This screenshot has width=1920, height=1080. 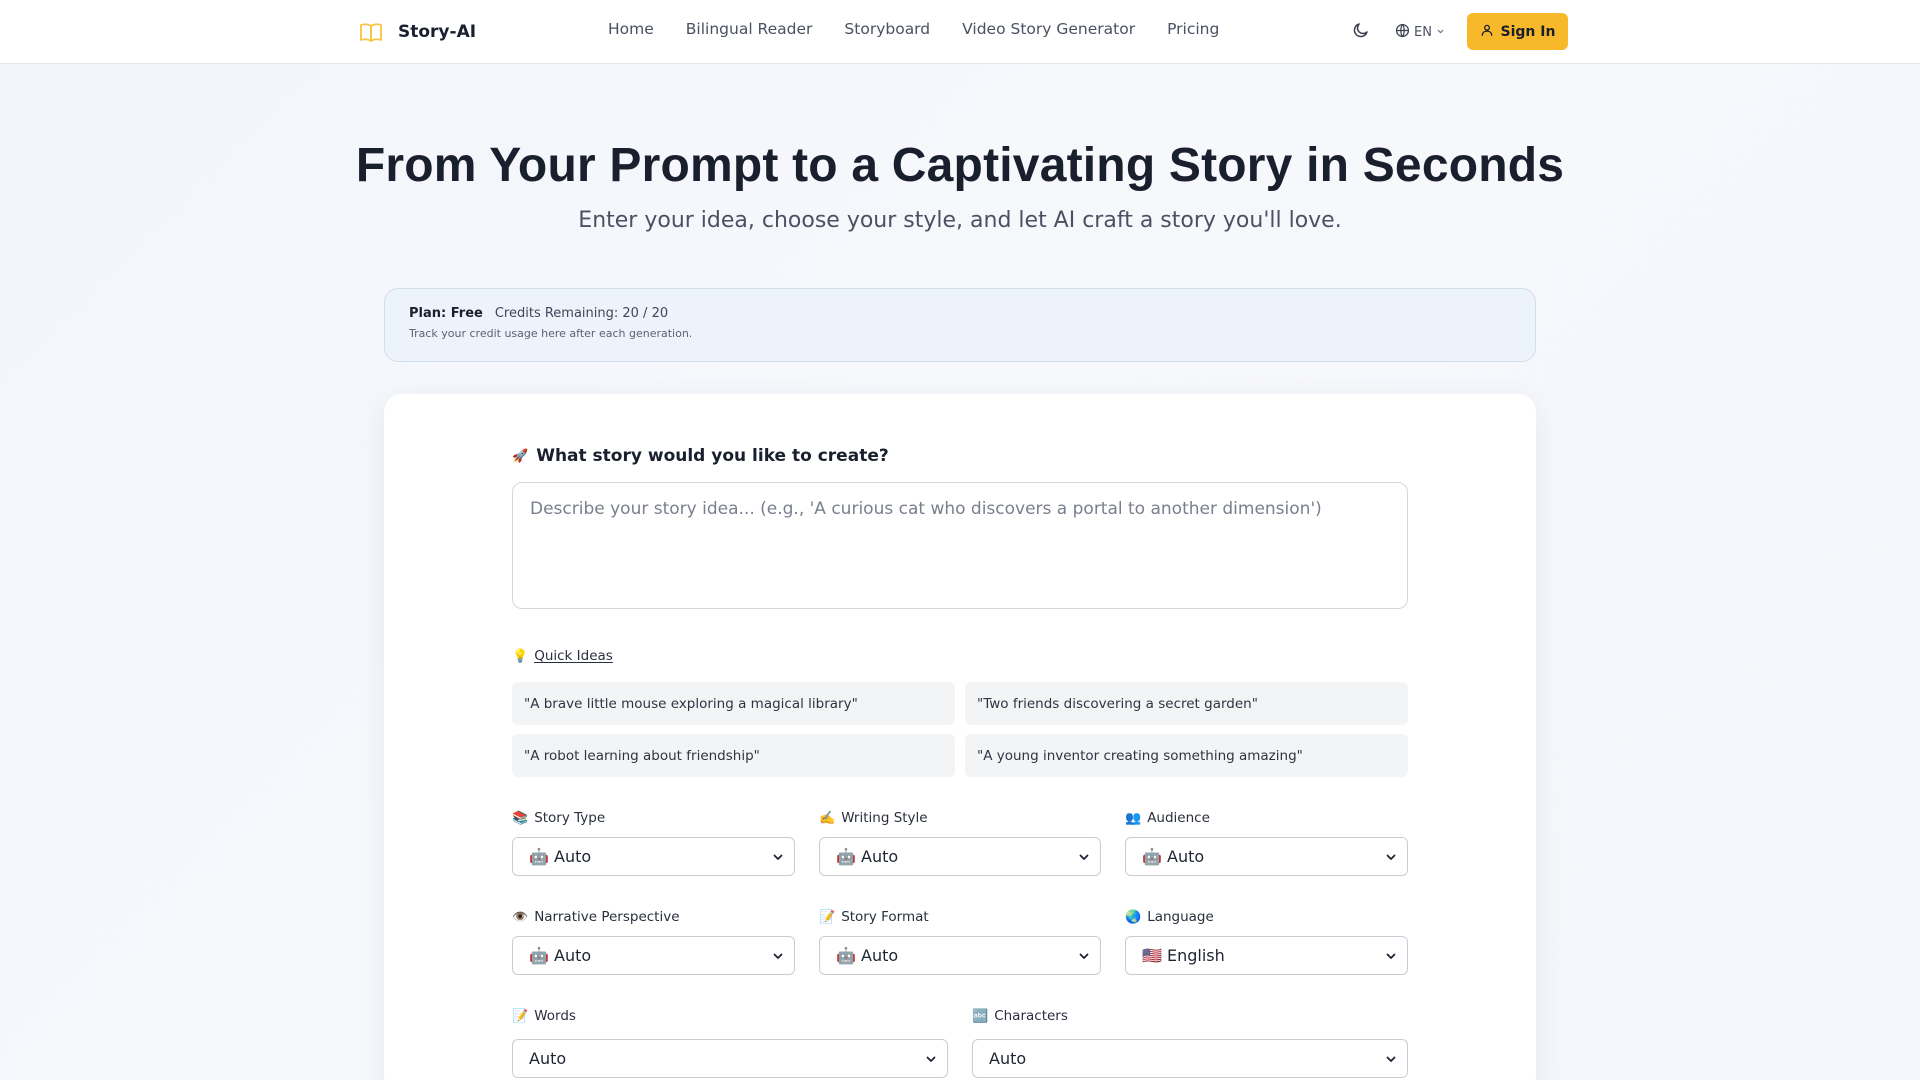 What do you see at coordinates (867, 856) in the screenshot?
I see `writing-style-value: 🤖 Auto` at bounding box center [867, 856].